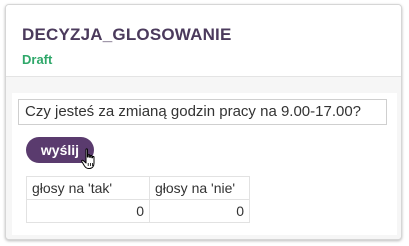  I want to click on table-header-row: głosy na 'tak' głosy na 'nie', so click(138, 188).